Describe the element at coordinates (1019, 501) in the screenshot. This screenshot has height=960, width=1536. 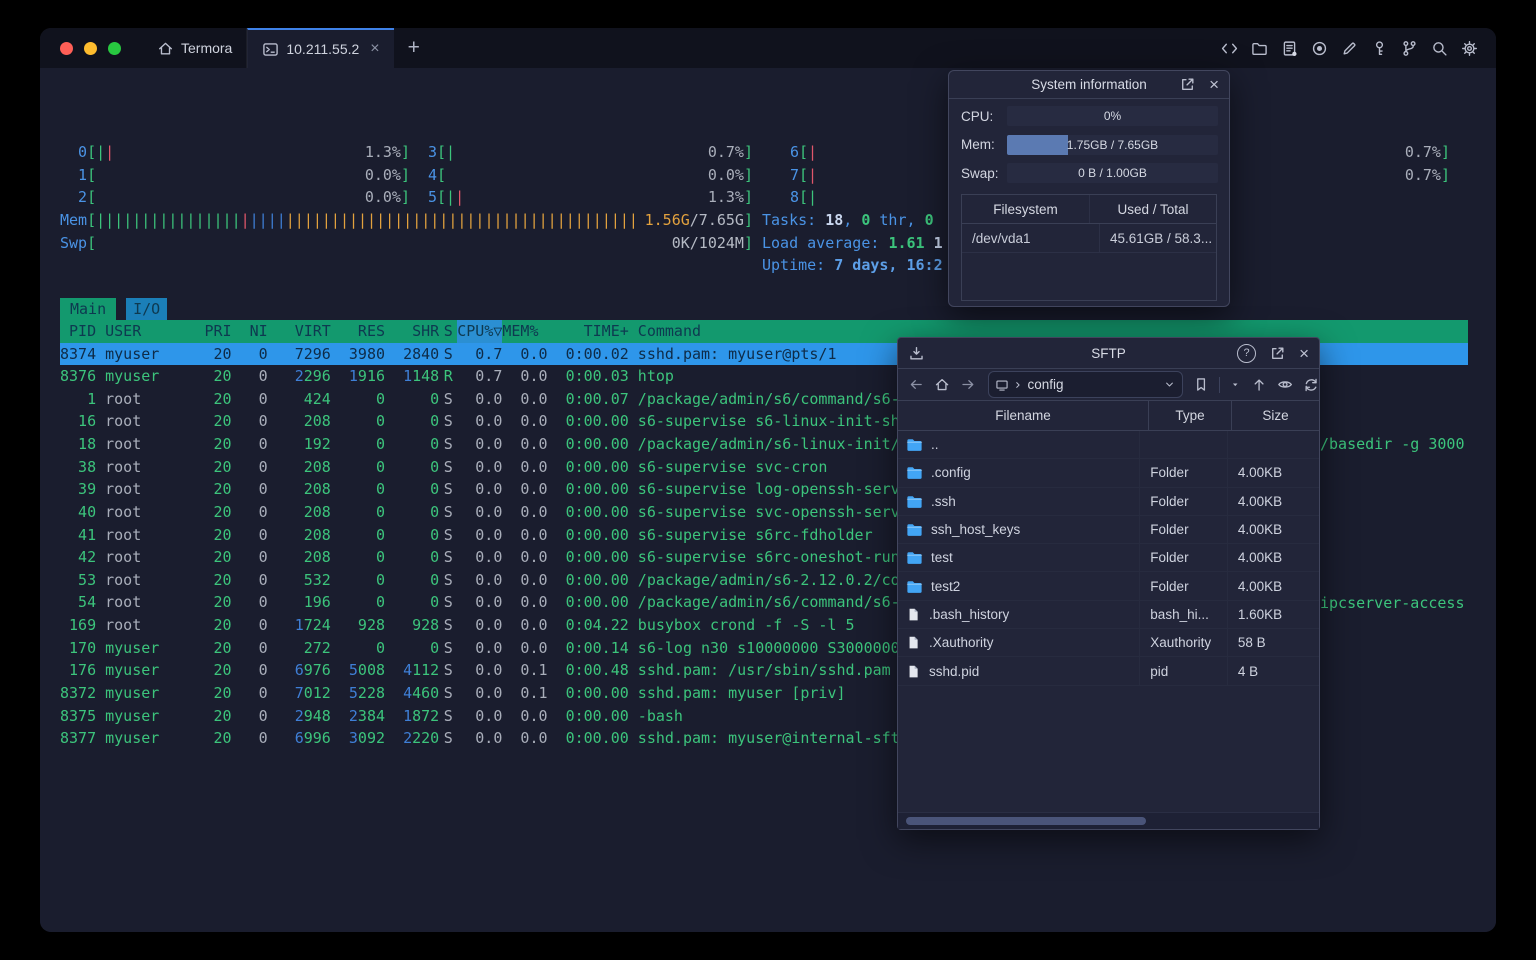
I see `file-name-cell: .ssh` at that location.